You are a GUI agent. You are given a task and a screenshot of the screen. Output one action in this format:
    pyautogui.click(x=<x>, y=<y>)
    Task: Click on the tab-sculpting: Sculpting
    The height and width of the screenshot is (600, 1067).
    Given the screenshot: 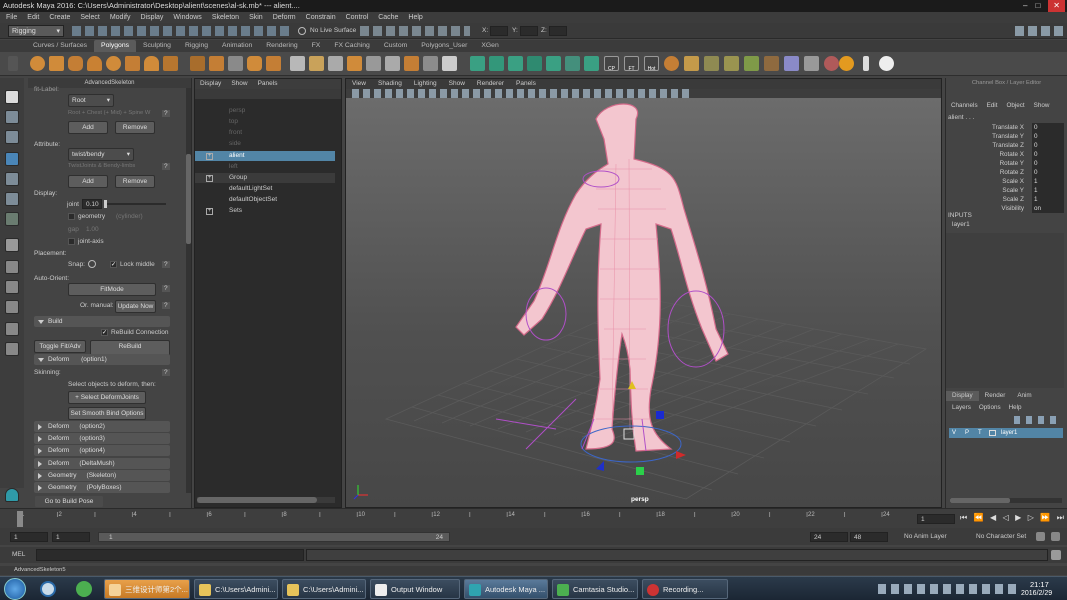 What is the action you would take?
    pyautogui.click(x=157, y=46)
    